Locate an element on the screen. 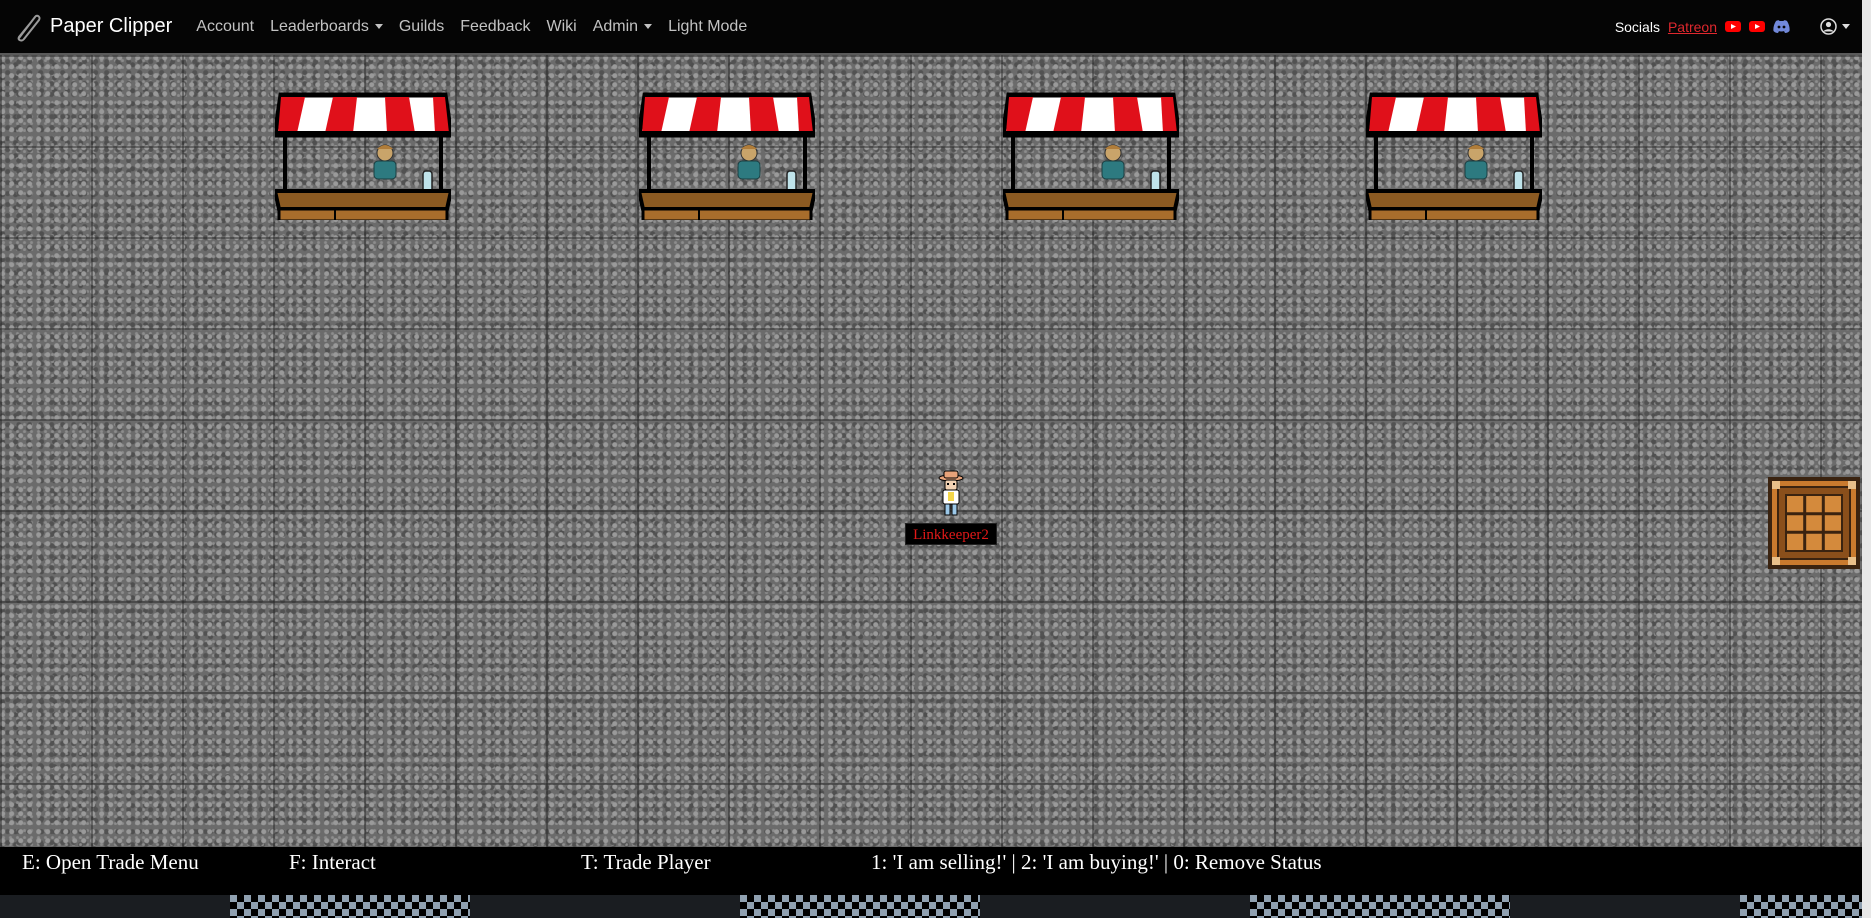 The width and height of the screenshot is (1871, 918). nav-feedback: Feedback is located at coordinates (495, 27).